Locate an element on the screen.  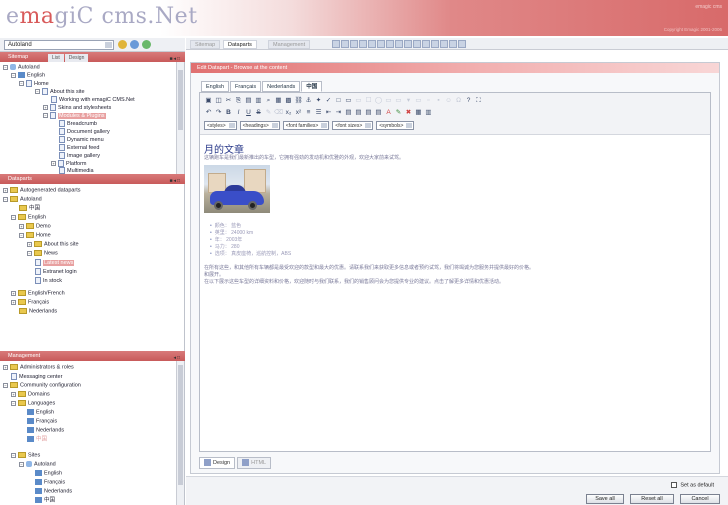
tree-node: Nederlands is located at coordinates (45, 430).